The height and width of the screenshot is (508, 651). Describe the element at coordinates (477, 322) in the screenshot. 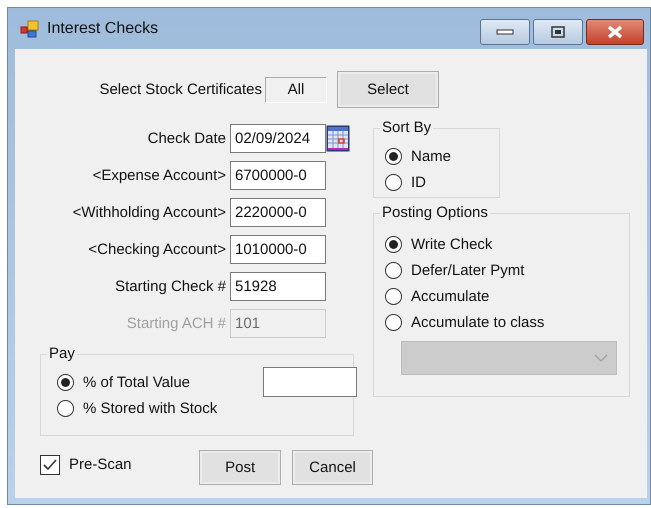

I see `radio-label: Accumulate to class` at that location.